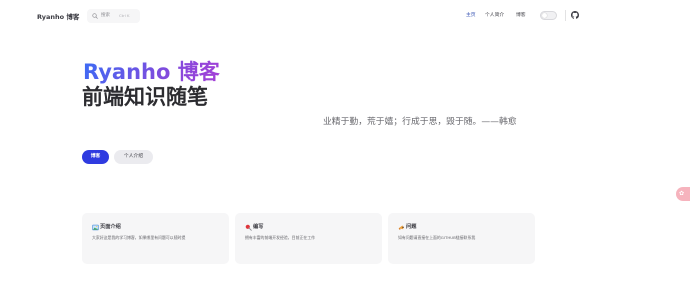  I want to click on nav-divider, so click(565, 15).